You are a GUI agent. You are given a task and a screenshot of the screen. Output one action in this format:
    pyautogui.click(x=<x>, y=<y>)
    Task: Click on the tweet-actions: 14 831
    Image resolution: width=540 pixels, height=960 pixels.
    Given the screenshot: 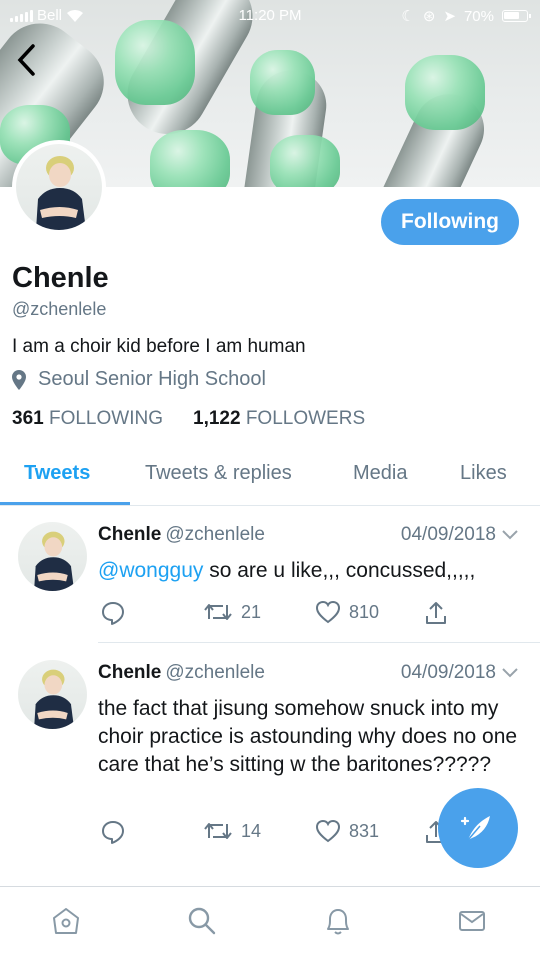 What is the action you would take?
    pyautogui.click(x=278, y=834)
    